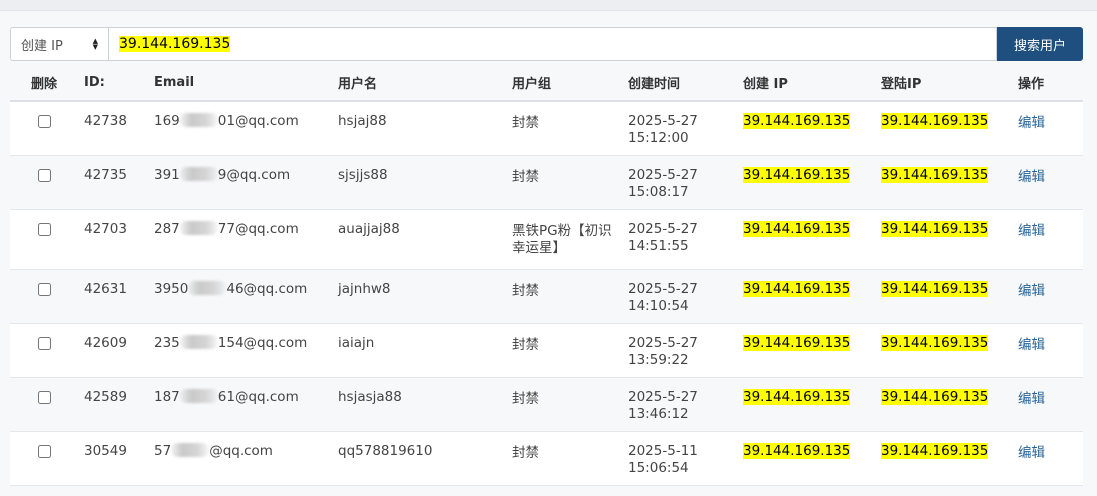 The width and height of the screenshot is (1097, 496). What do you see at coordinates (419, 296) in the screenshot?
I see `row-username: jajnhw8` at bounding box center [419, 296].